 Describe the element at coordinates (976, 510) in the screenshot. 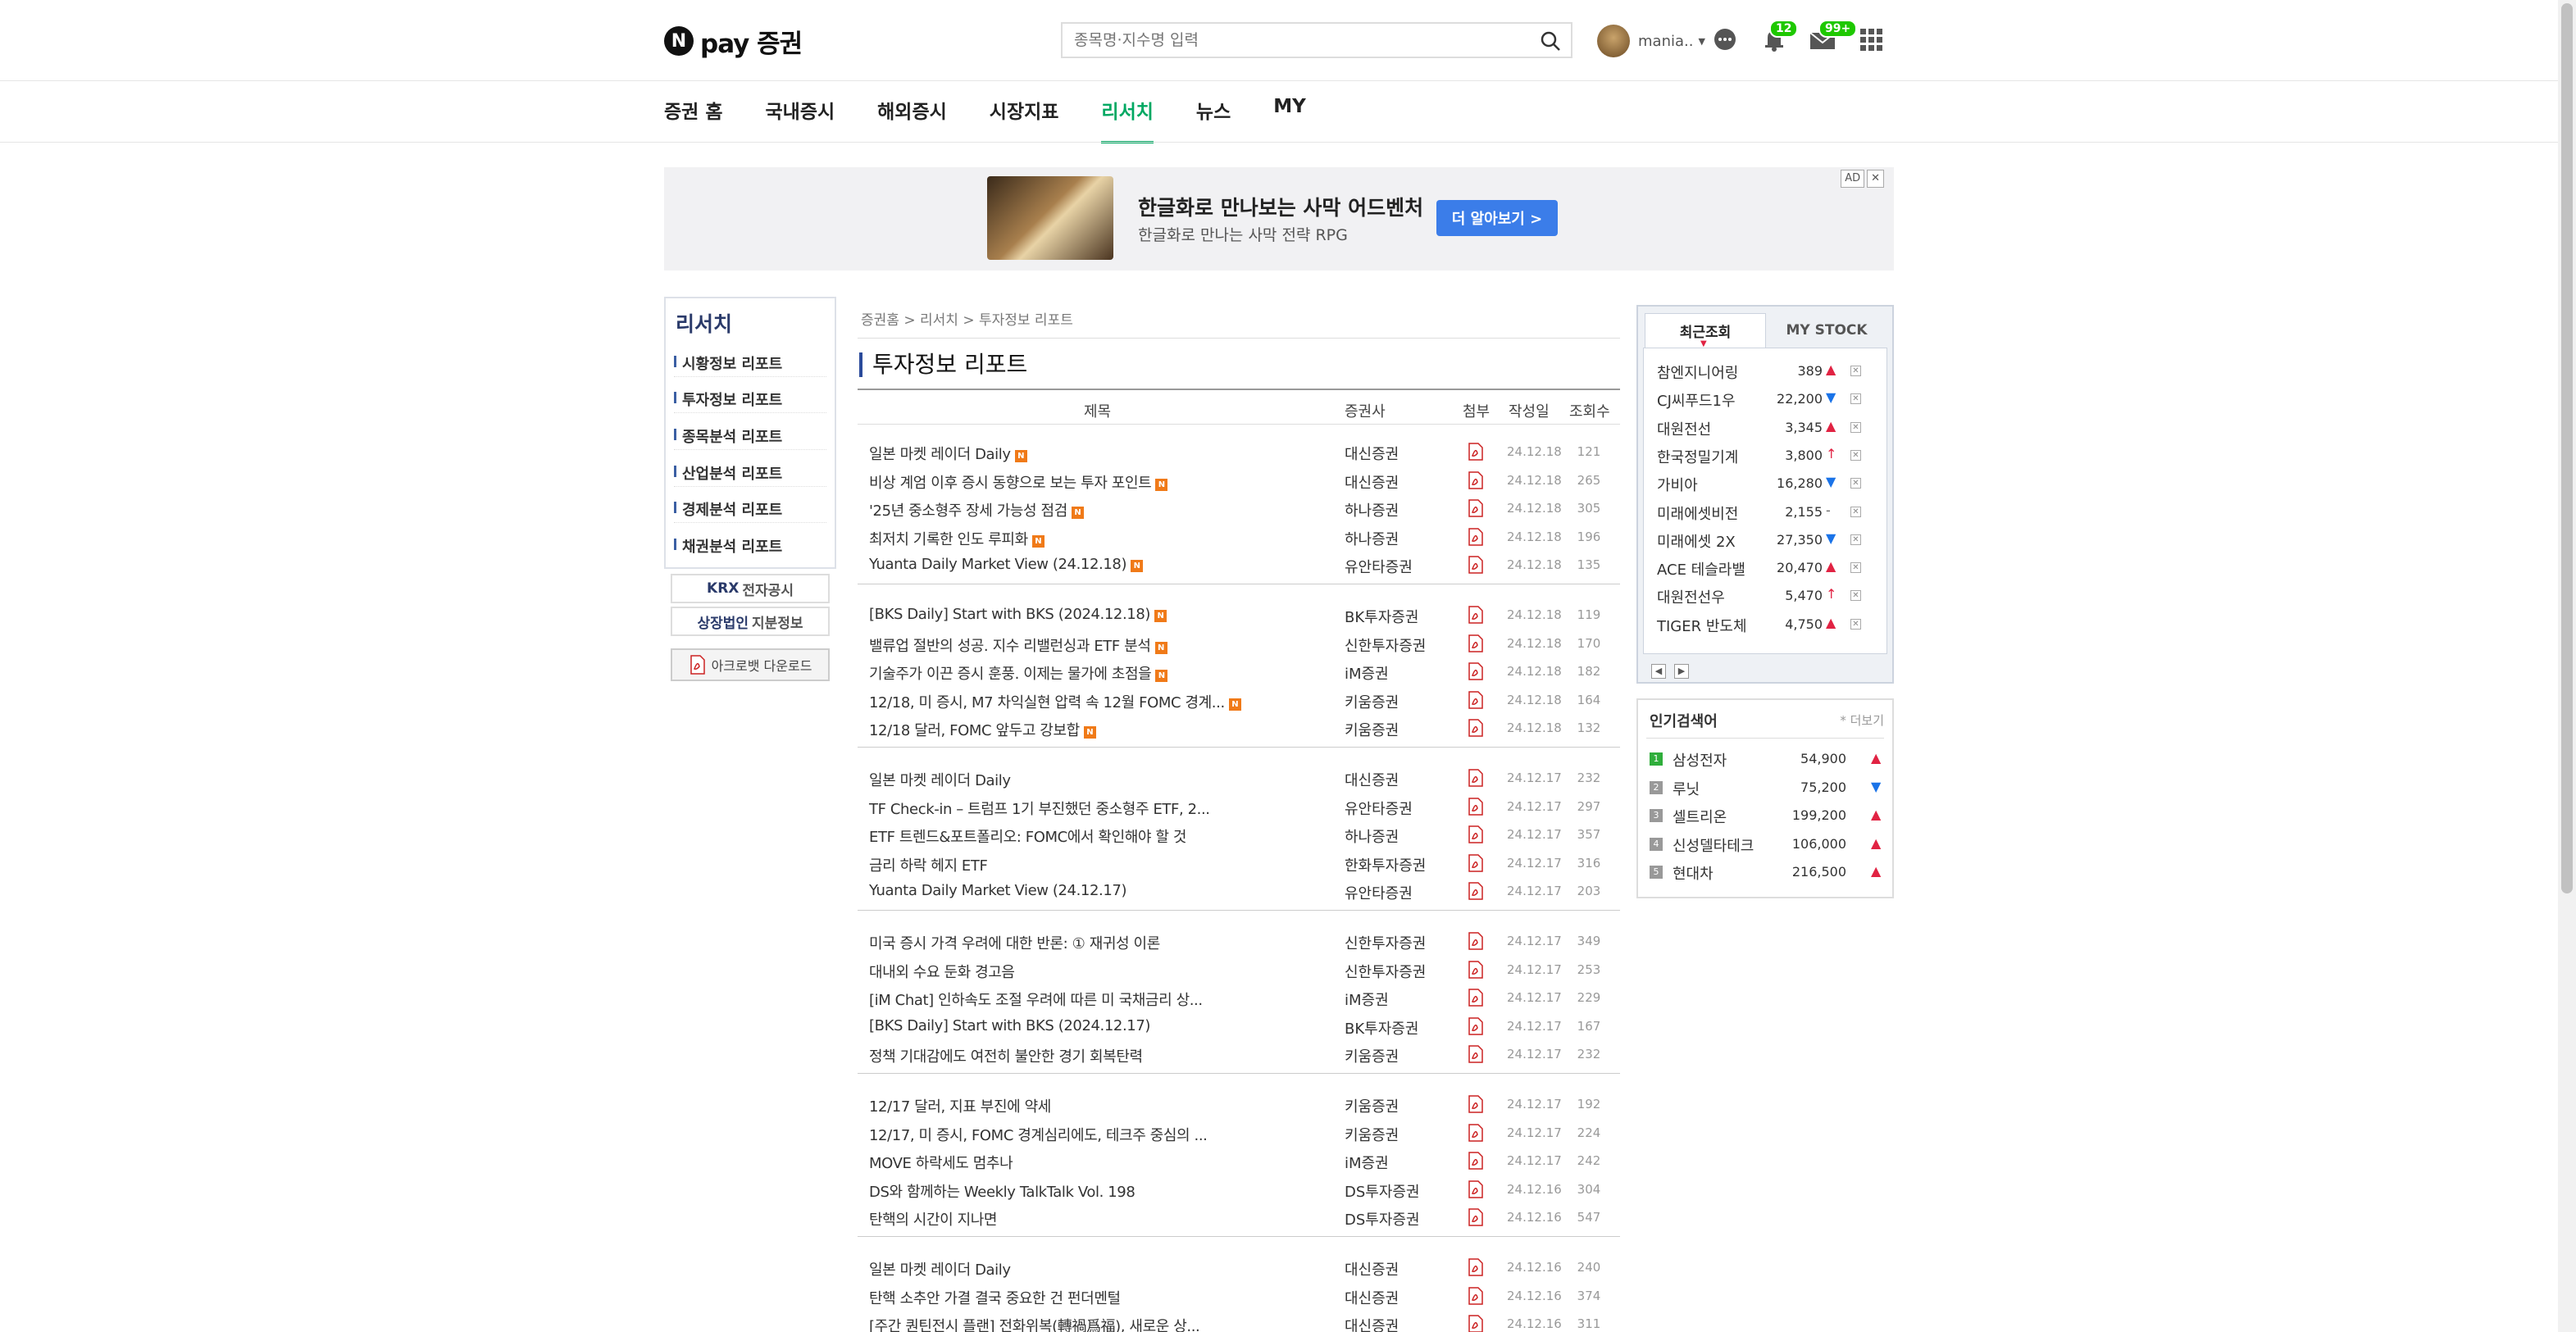

I see `report-title-link: '25년 중소형주 장세 가능성 점검 N` at that location.